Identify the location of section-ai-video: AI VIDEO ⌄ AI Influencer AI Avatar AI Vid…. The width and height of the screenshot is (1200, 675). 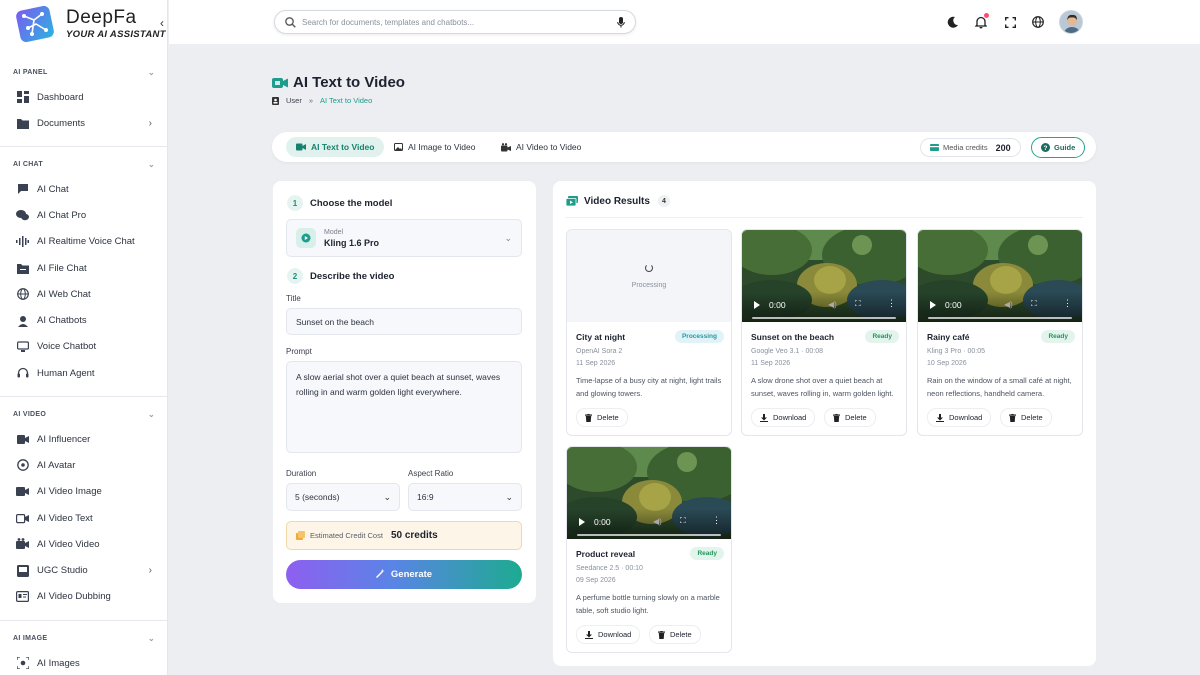
(83, 508).